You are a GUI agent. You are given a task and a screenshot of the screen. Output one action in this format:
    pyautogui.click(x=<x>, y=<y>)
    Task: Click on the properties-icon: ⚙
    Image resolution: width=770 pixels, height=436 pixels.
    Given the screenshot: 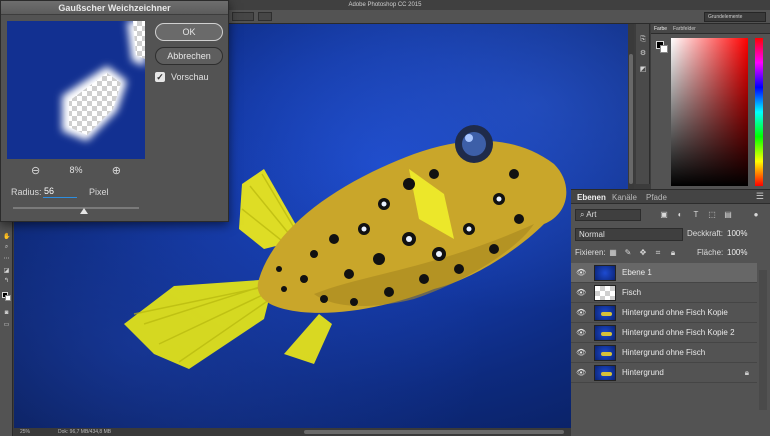 What is the action you would take?
    pyautogui.click(x=643, y=54)
    